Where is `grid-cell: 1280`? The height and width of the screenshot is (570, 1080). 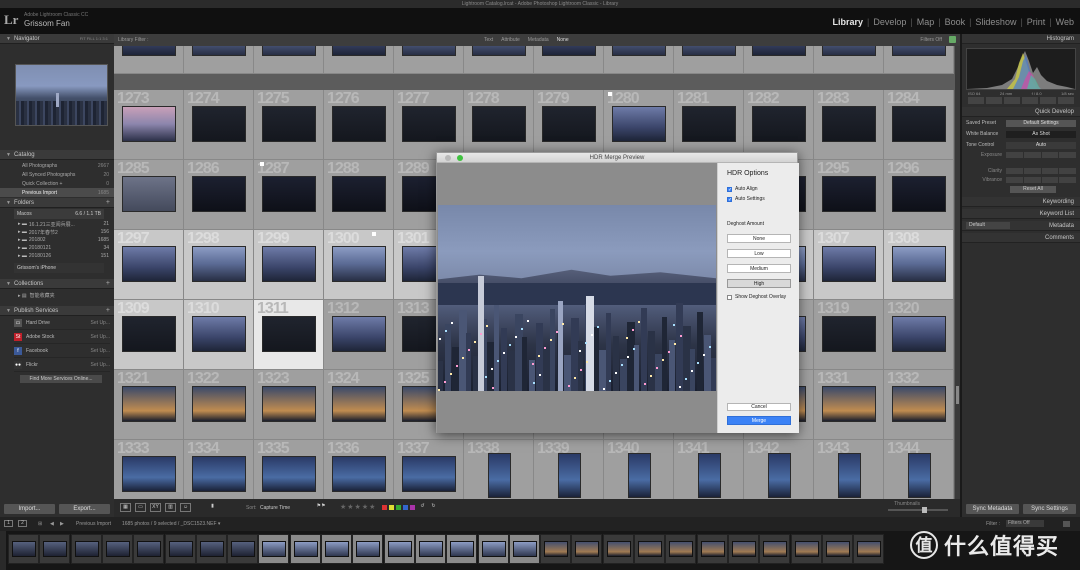 grid-cell: 1280 is located at coordinates (639, 125).